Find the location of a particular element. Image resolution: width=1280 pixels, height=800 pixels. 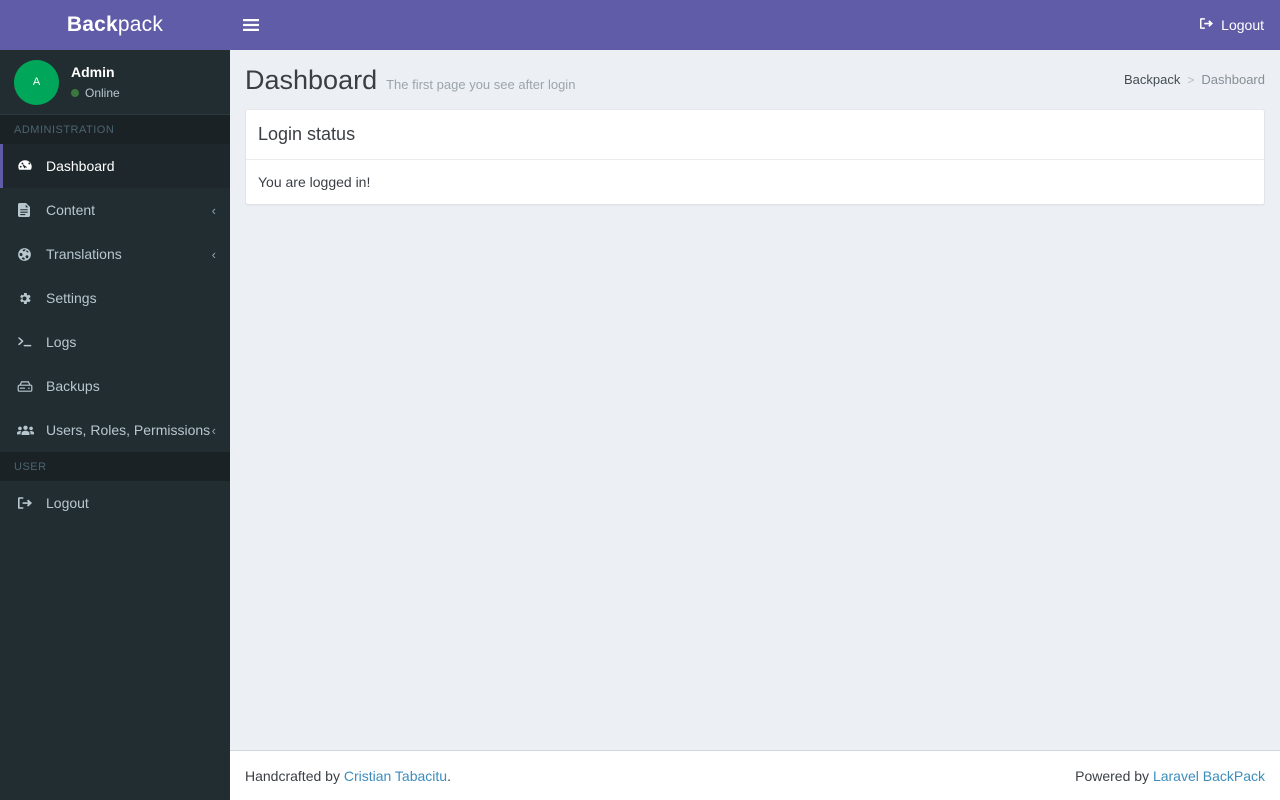

sidebar-item-label: Logout is located at coordinates (67, 503).